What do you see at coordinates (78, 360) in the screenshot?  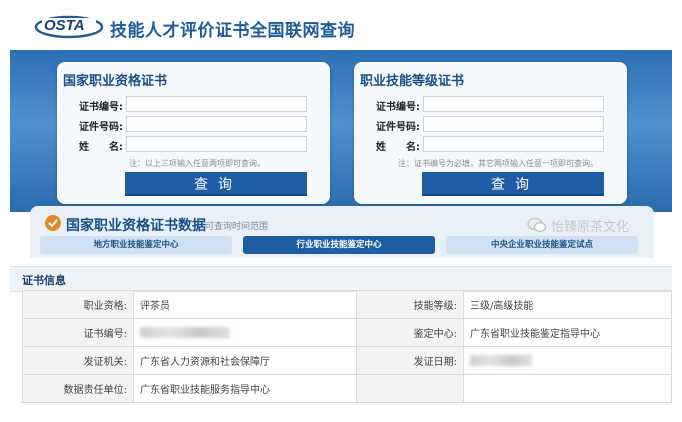 I see `row-label: 发证机关:` at bounding box center [78, 360].